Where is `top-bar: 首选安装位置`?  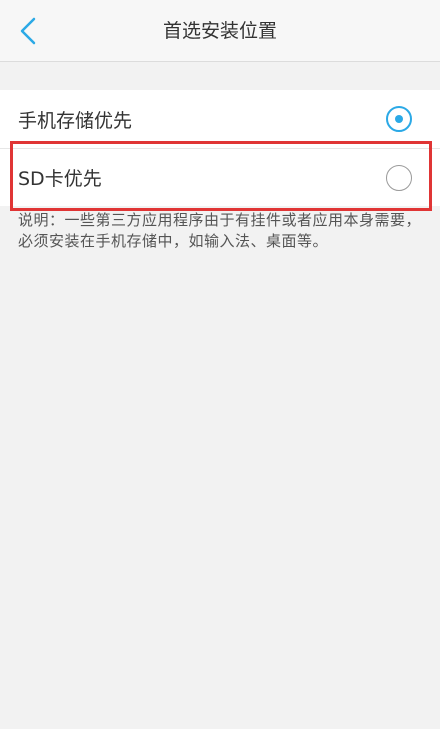
top-bar: 首选安装位置 is located at coordinates (220, 31).